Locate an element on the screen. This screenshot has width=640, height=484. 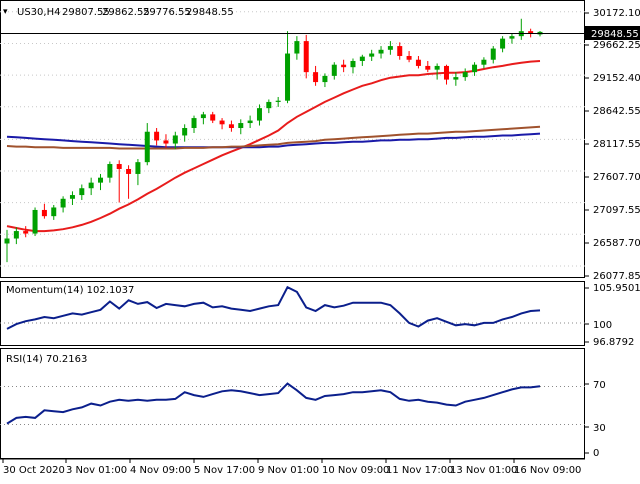
svg-text: 13 Nov 01:00 is located at coordinates (483, 470).